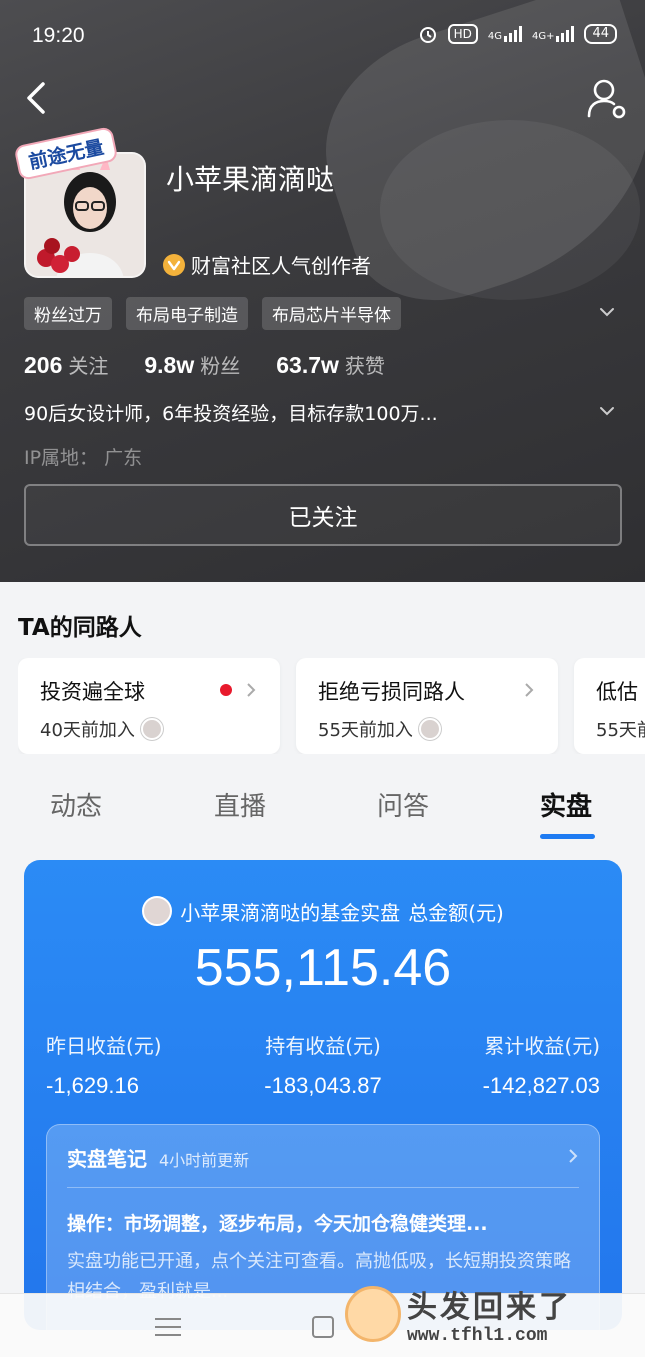  What do you see at coordinates (322, 36) in the screenshot?
I see `status-bar: 19:20 HD 4G 4G+ 44` at bounding box center [322, 36].